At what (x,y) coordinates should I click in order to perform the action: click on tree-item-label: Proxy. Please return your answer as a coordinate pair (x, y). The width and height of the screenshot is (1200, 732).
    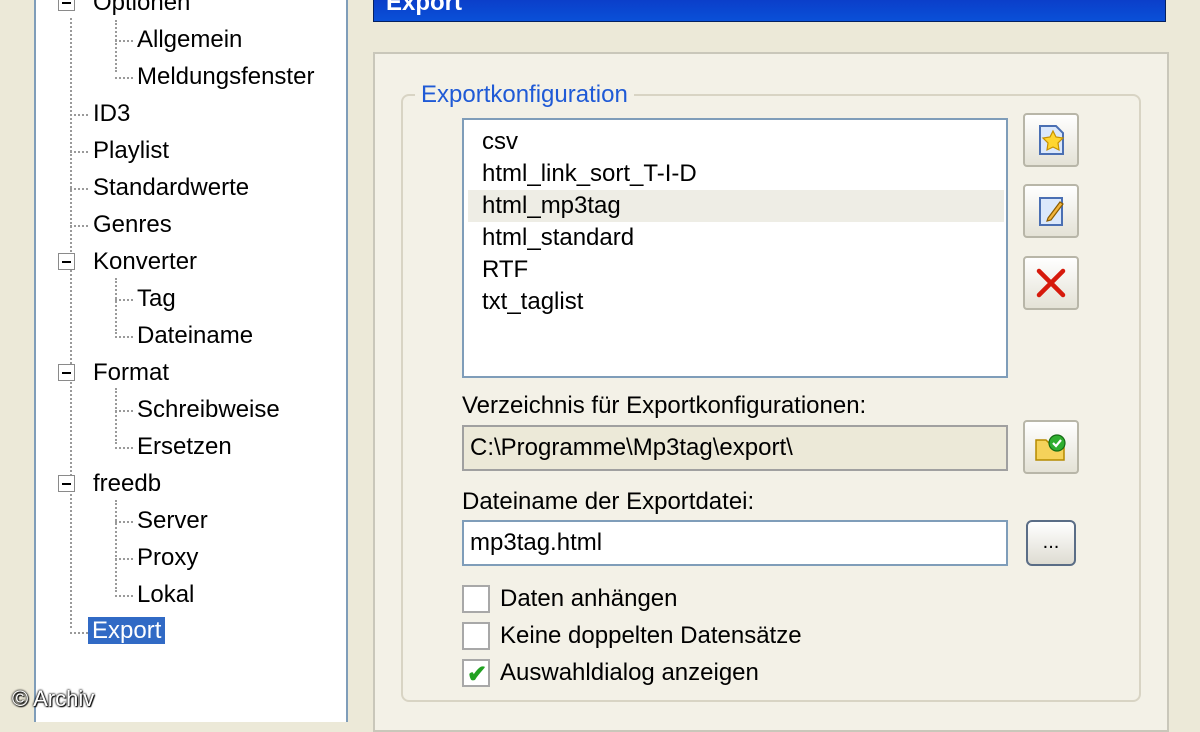
    Looking at the image, I should click on (168, 557).